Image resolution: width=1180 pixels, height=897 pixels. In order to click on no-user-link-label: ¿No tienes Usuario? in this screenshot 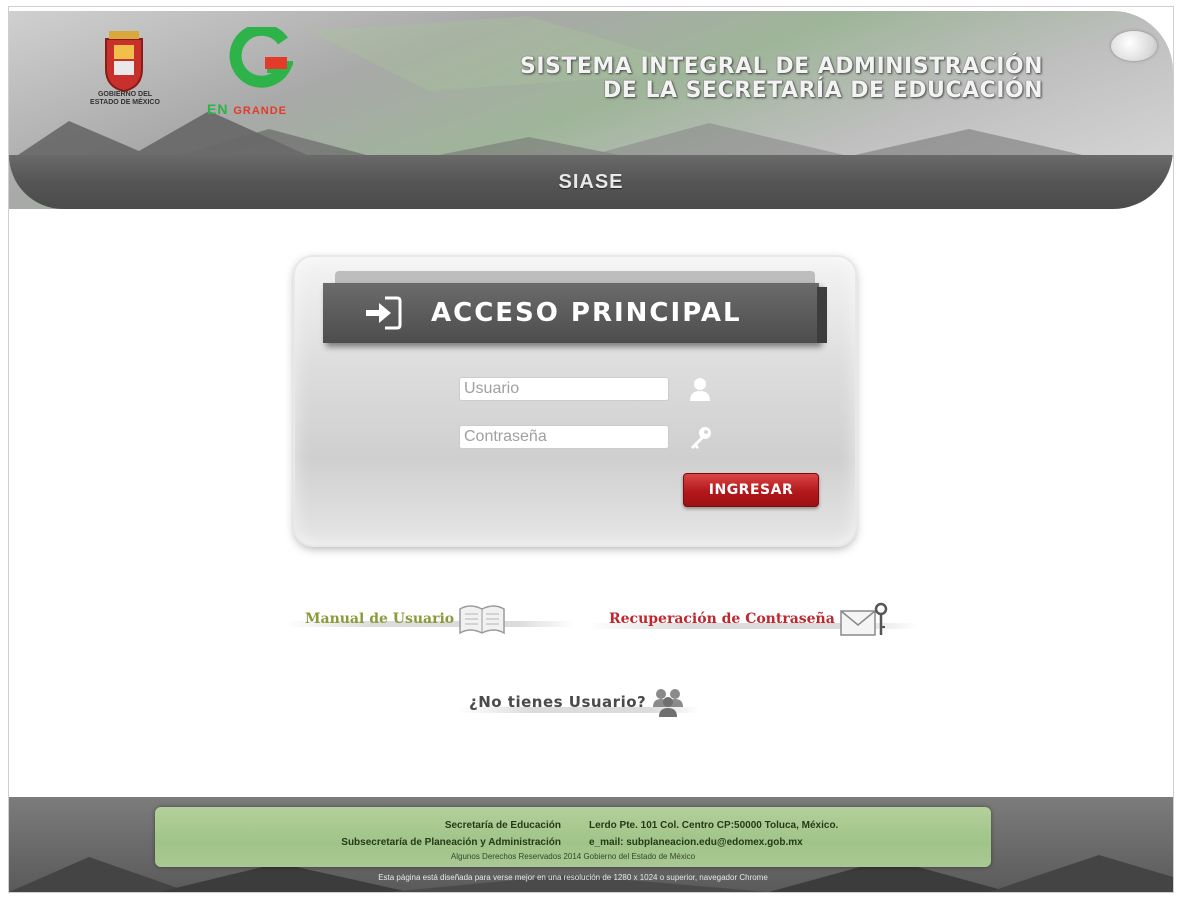, I will do `click(557, 702)`.